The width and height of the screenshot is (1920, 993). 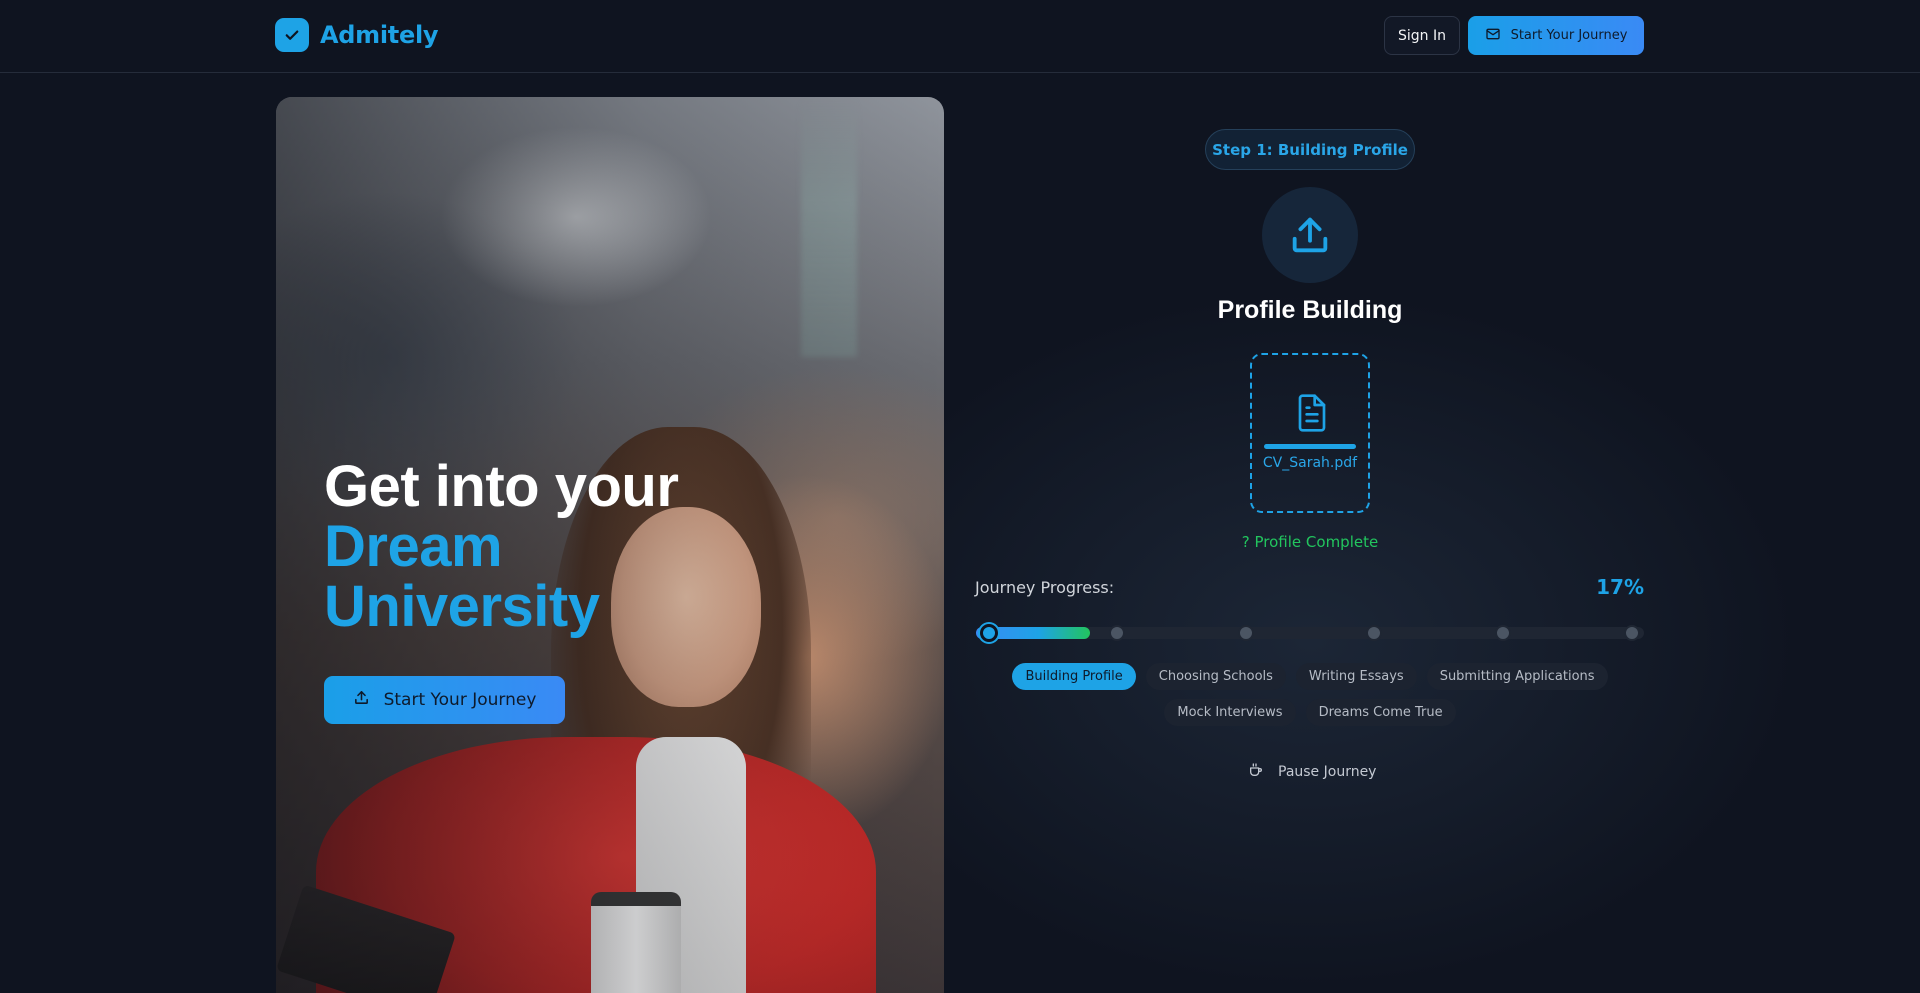 I want to click on stage-row: Mock Interviews Dreams Come True, so click(x=1310, y=712).